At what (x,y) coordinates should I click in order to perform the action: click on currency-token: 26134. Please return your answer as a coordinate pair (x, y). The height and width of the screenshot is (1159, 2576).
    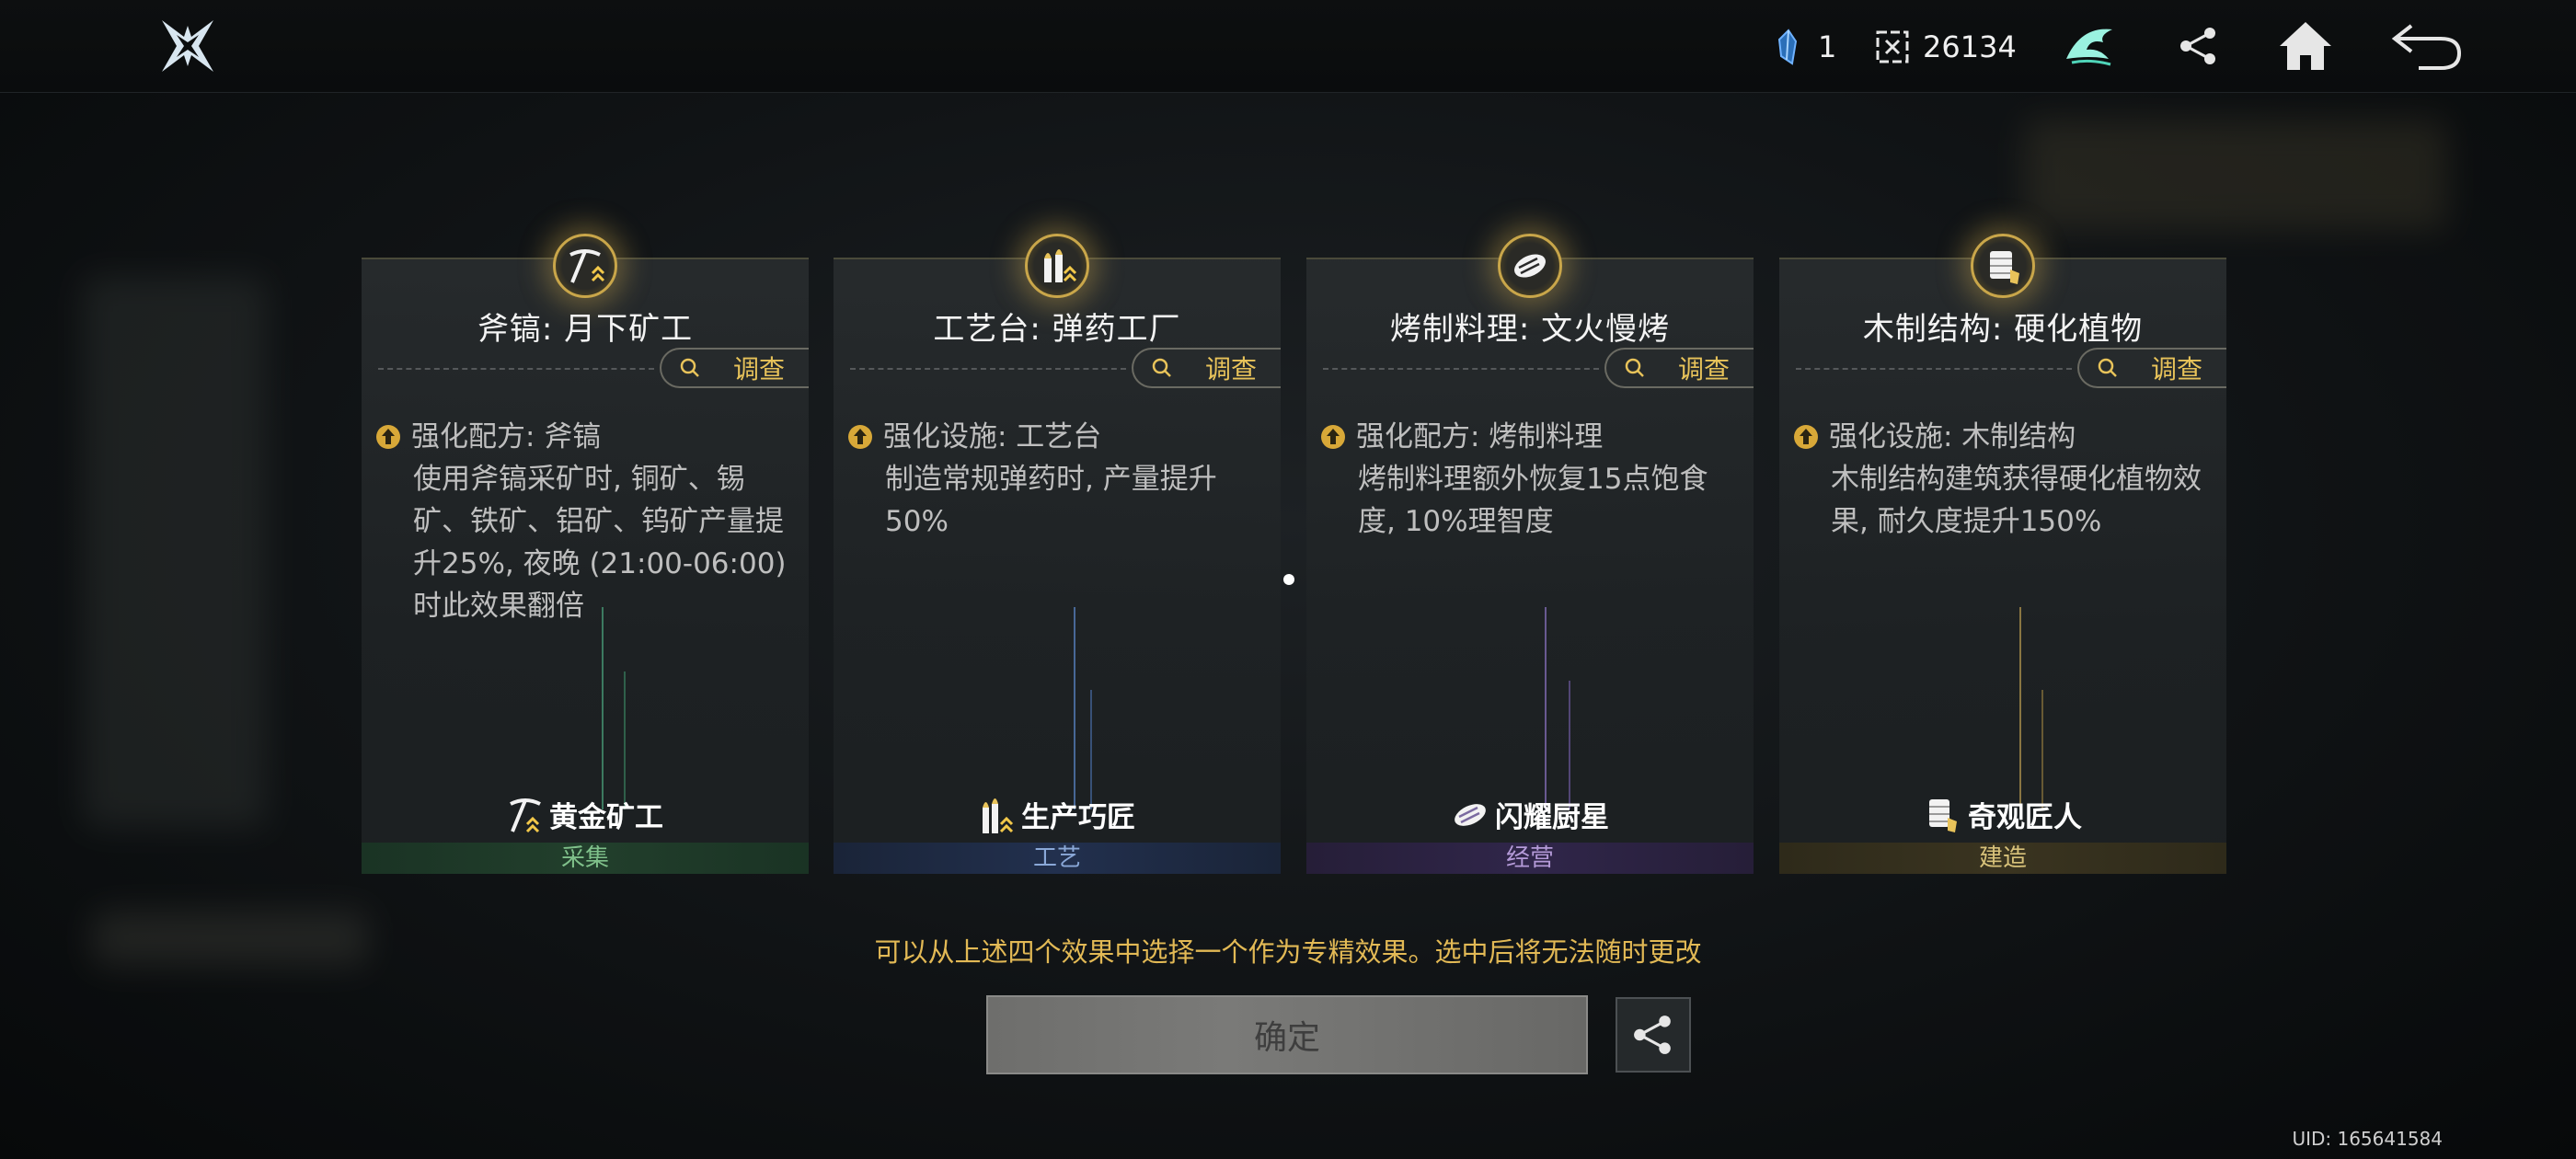
    Looking at the image, I should click on (1946, 47).